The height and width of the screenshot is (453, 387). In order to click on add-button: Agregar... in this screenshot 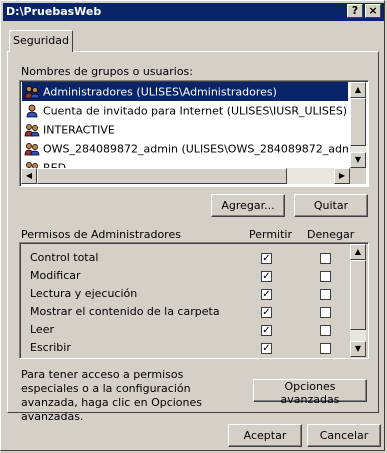, I will do `click(248, 205)`.